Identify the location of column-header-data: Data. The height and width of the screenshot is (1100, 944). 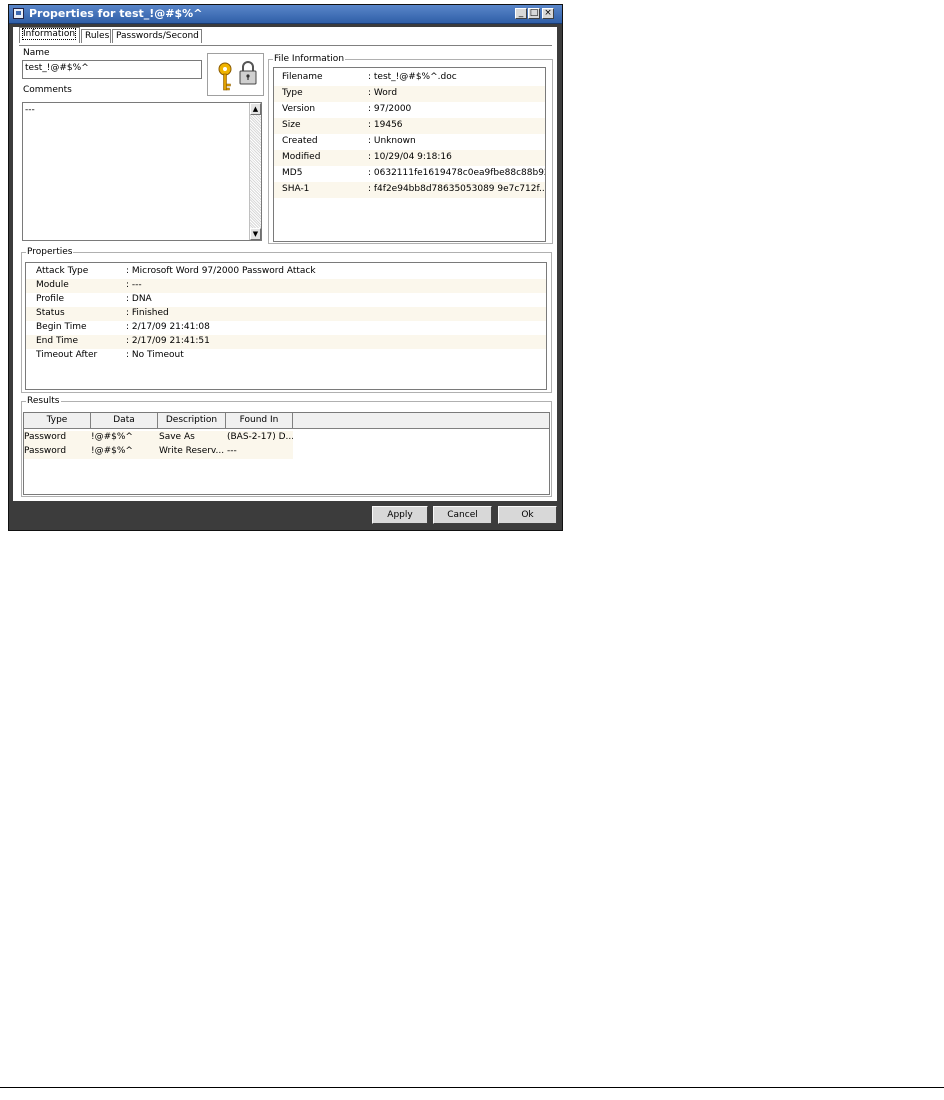
(124, 421).